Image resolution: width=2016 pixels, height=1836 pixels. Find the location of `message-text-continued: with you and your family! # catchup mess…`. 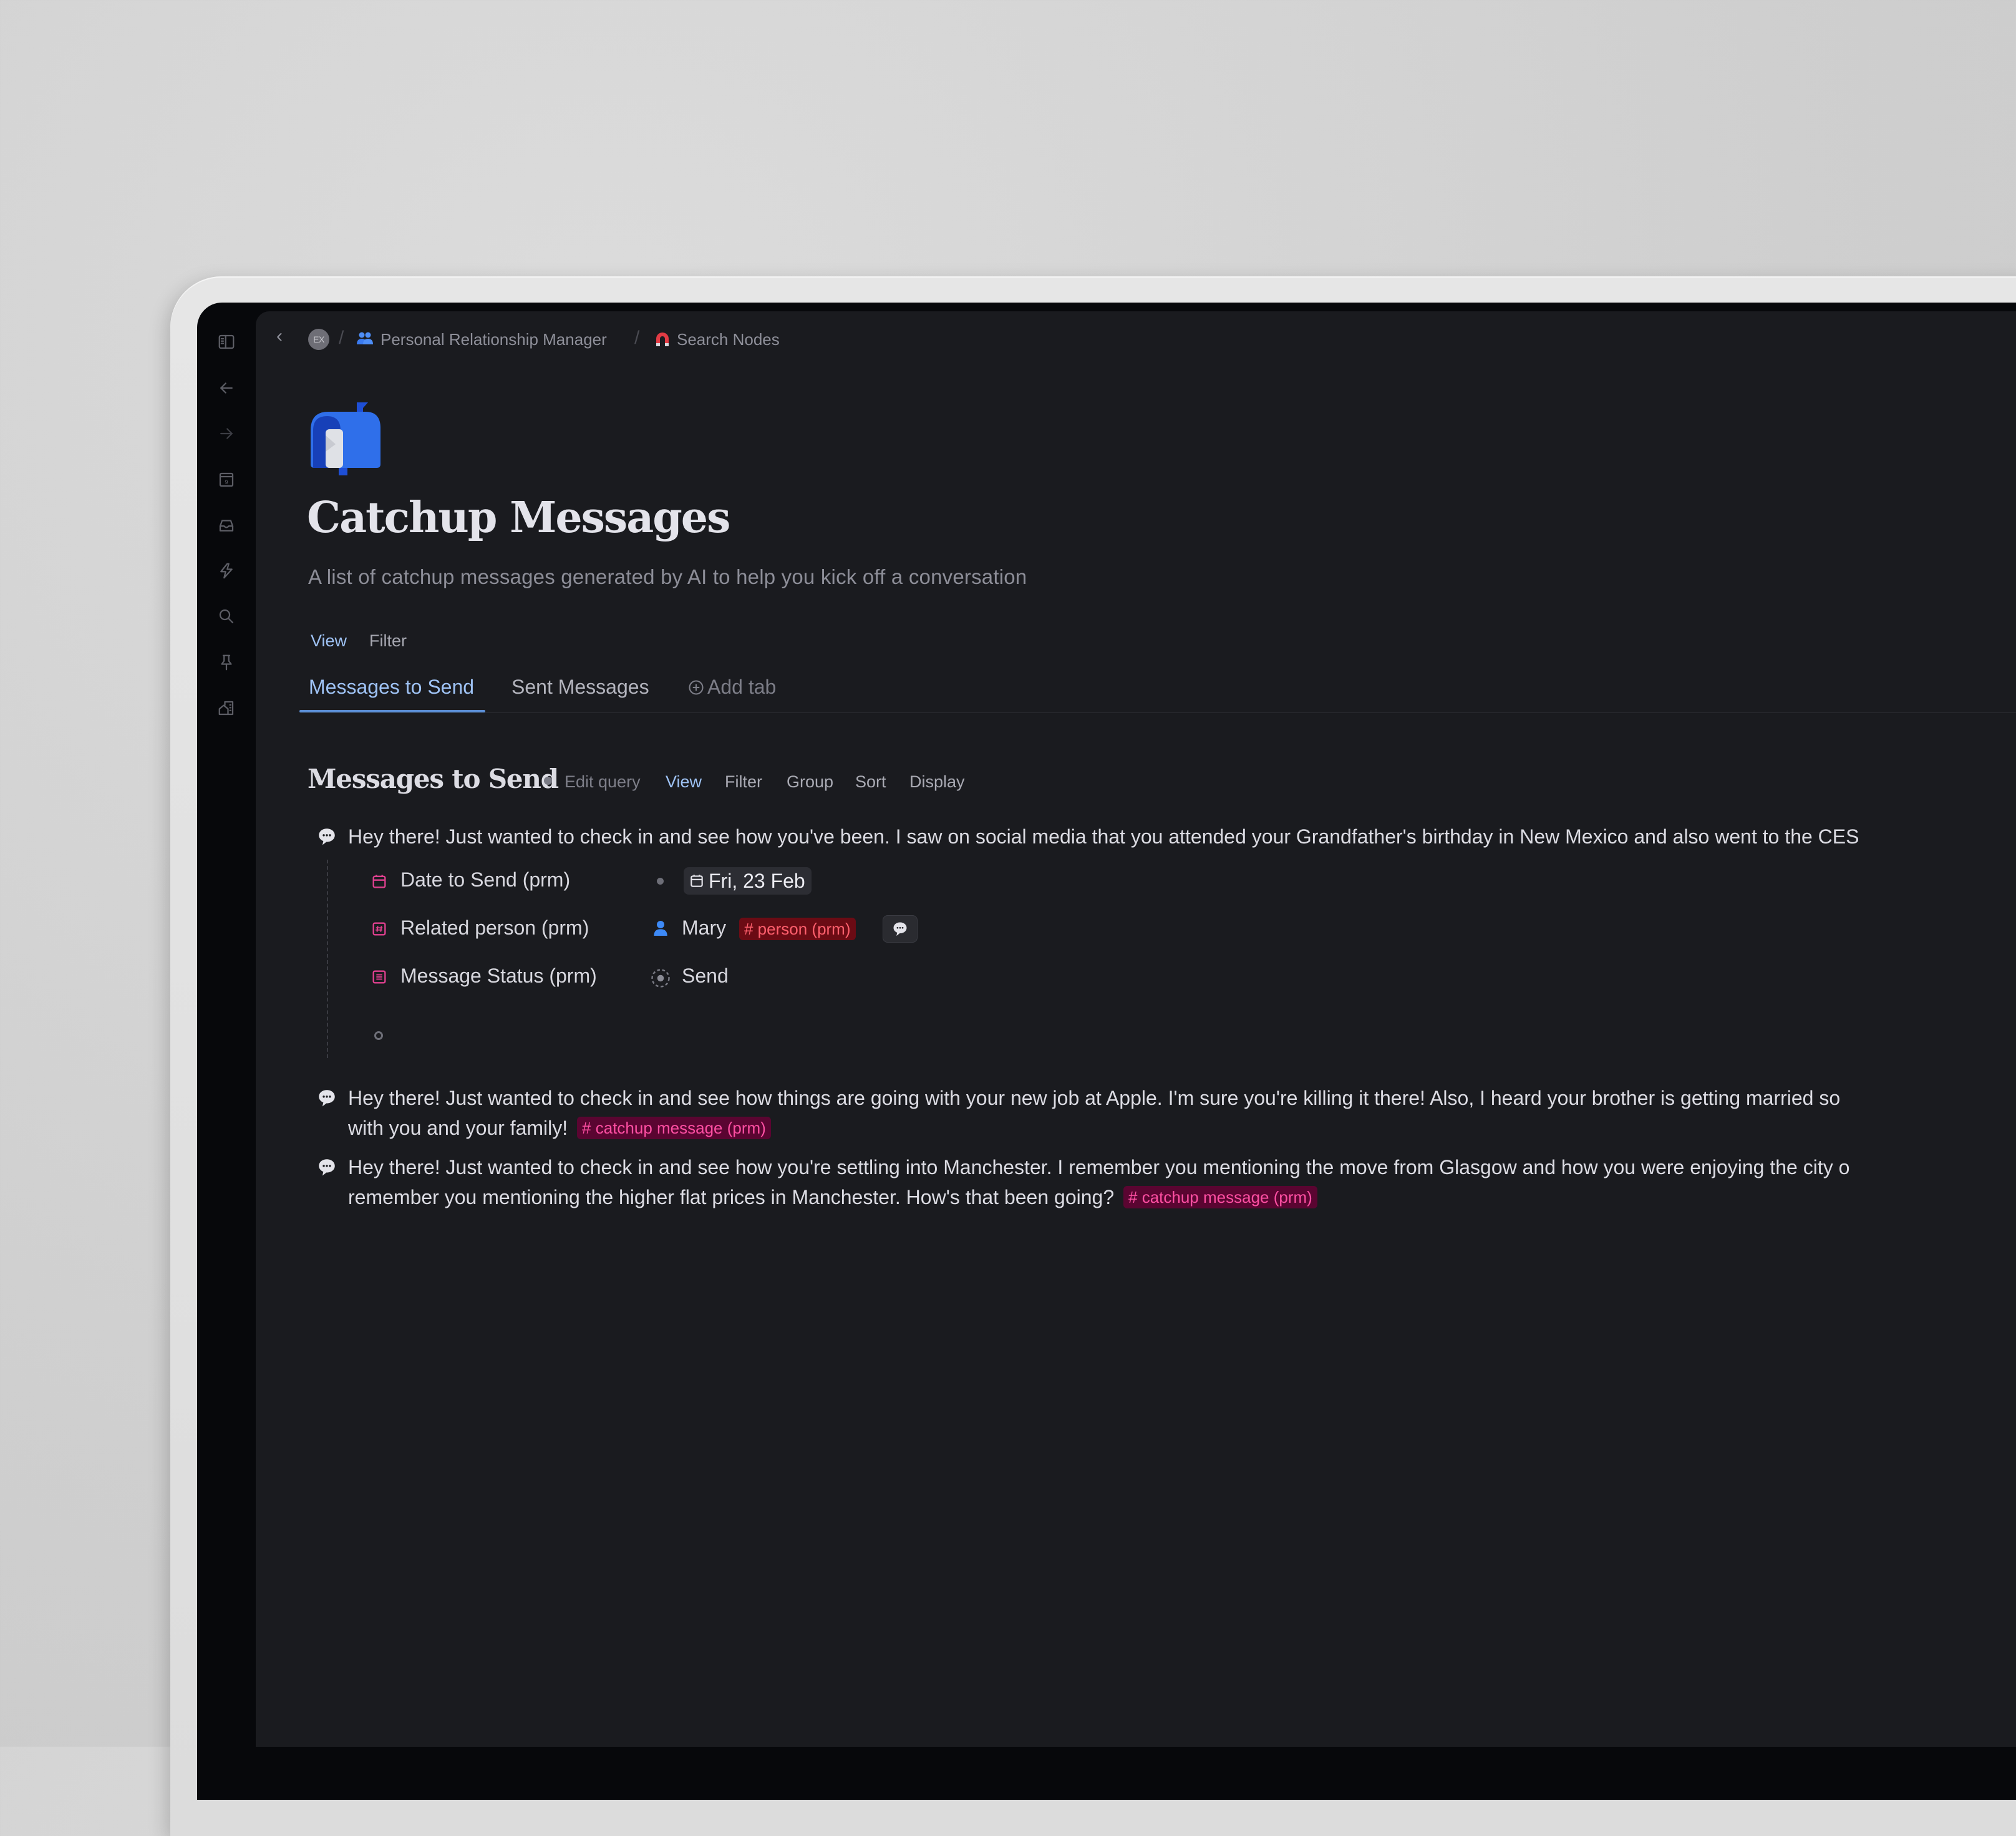

message-text-continued: with you and your family! # catchup mess… is located at coordinates (559, 1128).